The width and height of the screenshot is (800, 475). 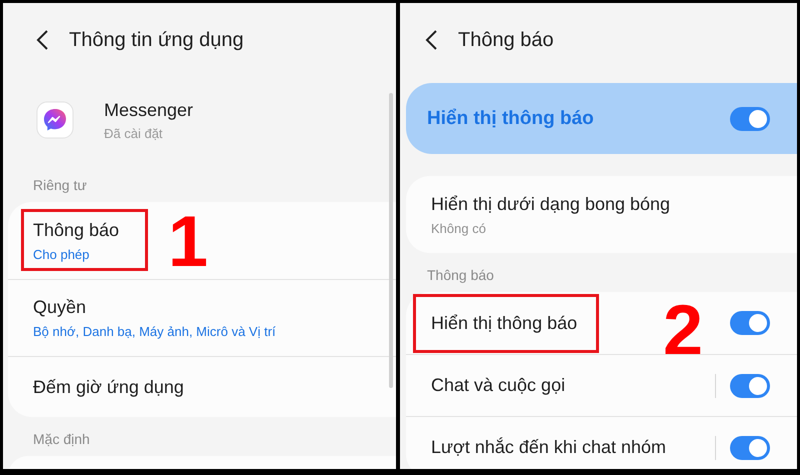 I want to click on banner-label: Hiển thị thông báo, so click(x=510, y=119).